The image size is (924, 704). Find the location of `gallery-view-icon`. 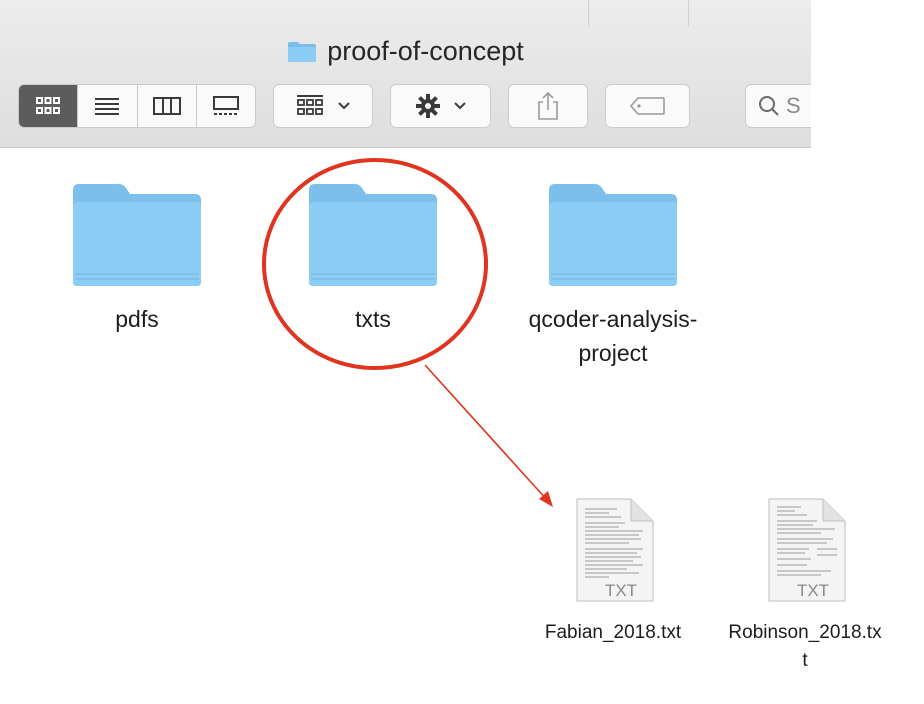

gallery-view-icon is located at coordinates (225, 105).